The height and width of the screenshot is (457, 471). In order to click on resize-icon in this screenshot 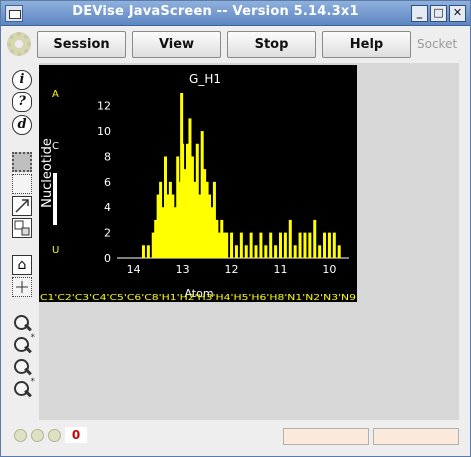, I will do `click(22, 206)`.